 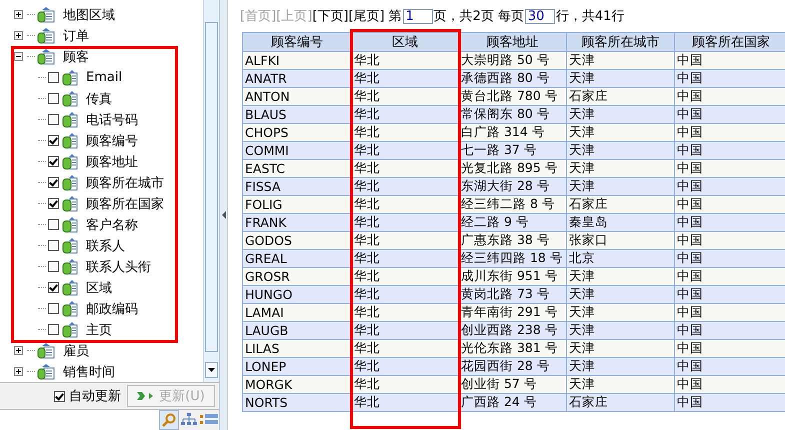 What do you see at coordinates (539, 16) in the screenshot?
I see `rows-per-page-field: 30` at bounding box center [539, 16].